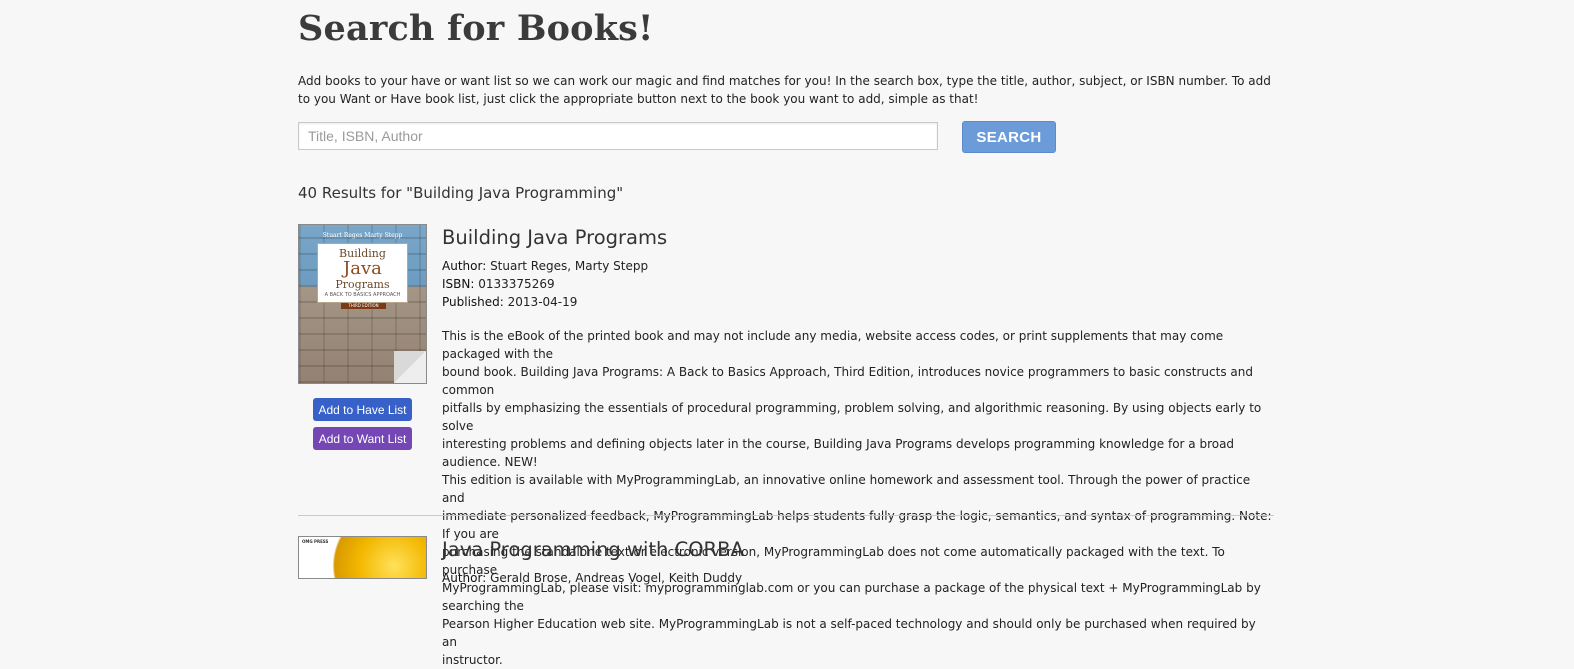 The image size is (1574, 669). Describe the element at coordinates (476, 28) in the screenshot. I see `page-title: Search for Books!` at that location.